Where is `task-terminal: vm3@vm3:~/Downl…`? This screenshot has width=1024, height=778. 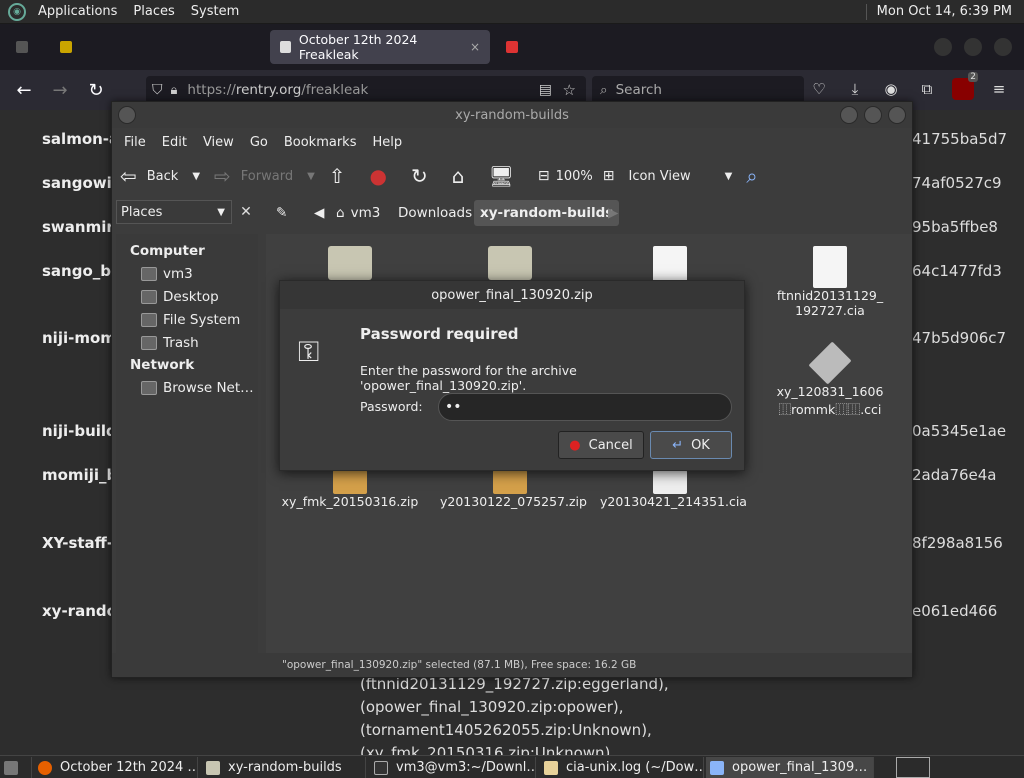 task-terminal: vm3@vm3:~/Downl… is located at coordinates (453, 767).